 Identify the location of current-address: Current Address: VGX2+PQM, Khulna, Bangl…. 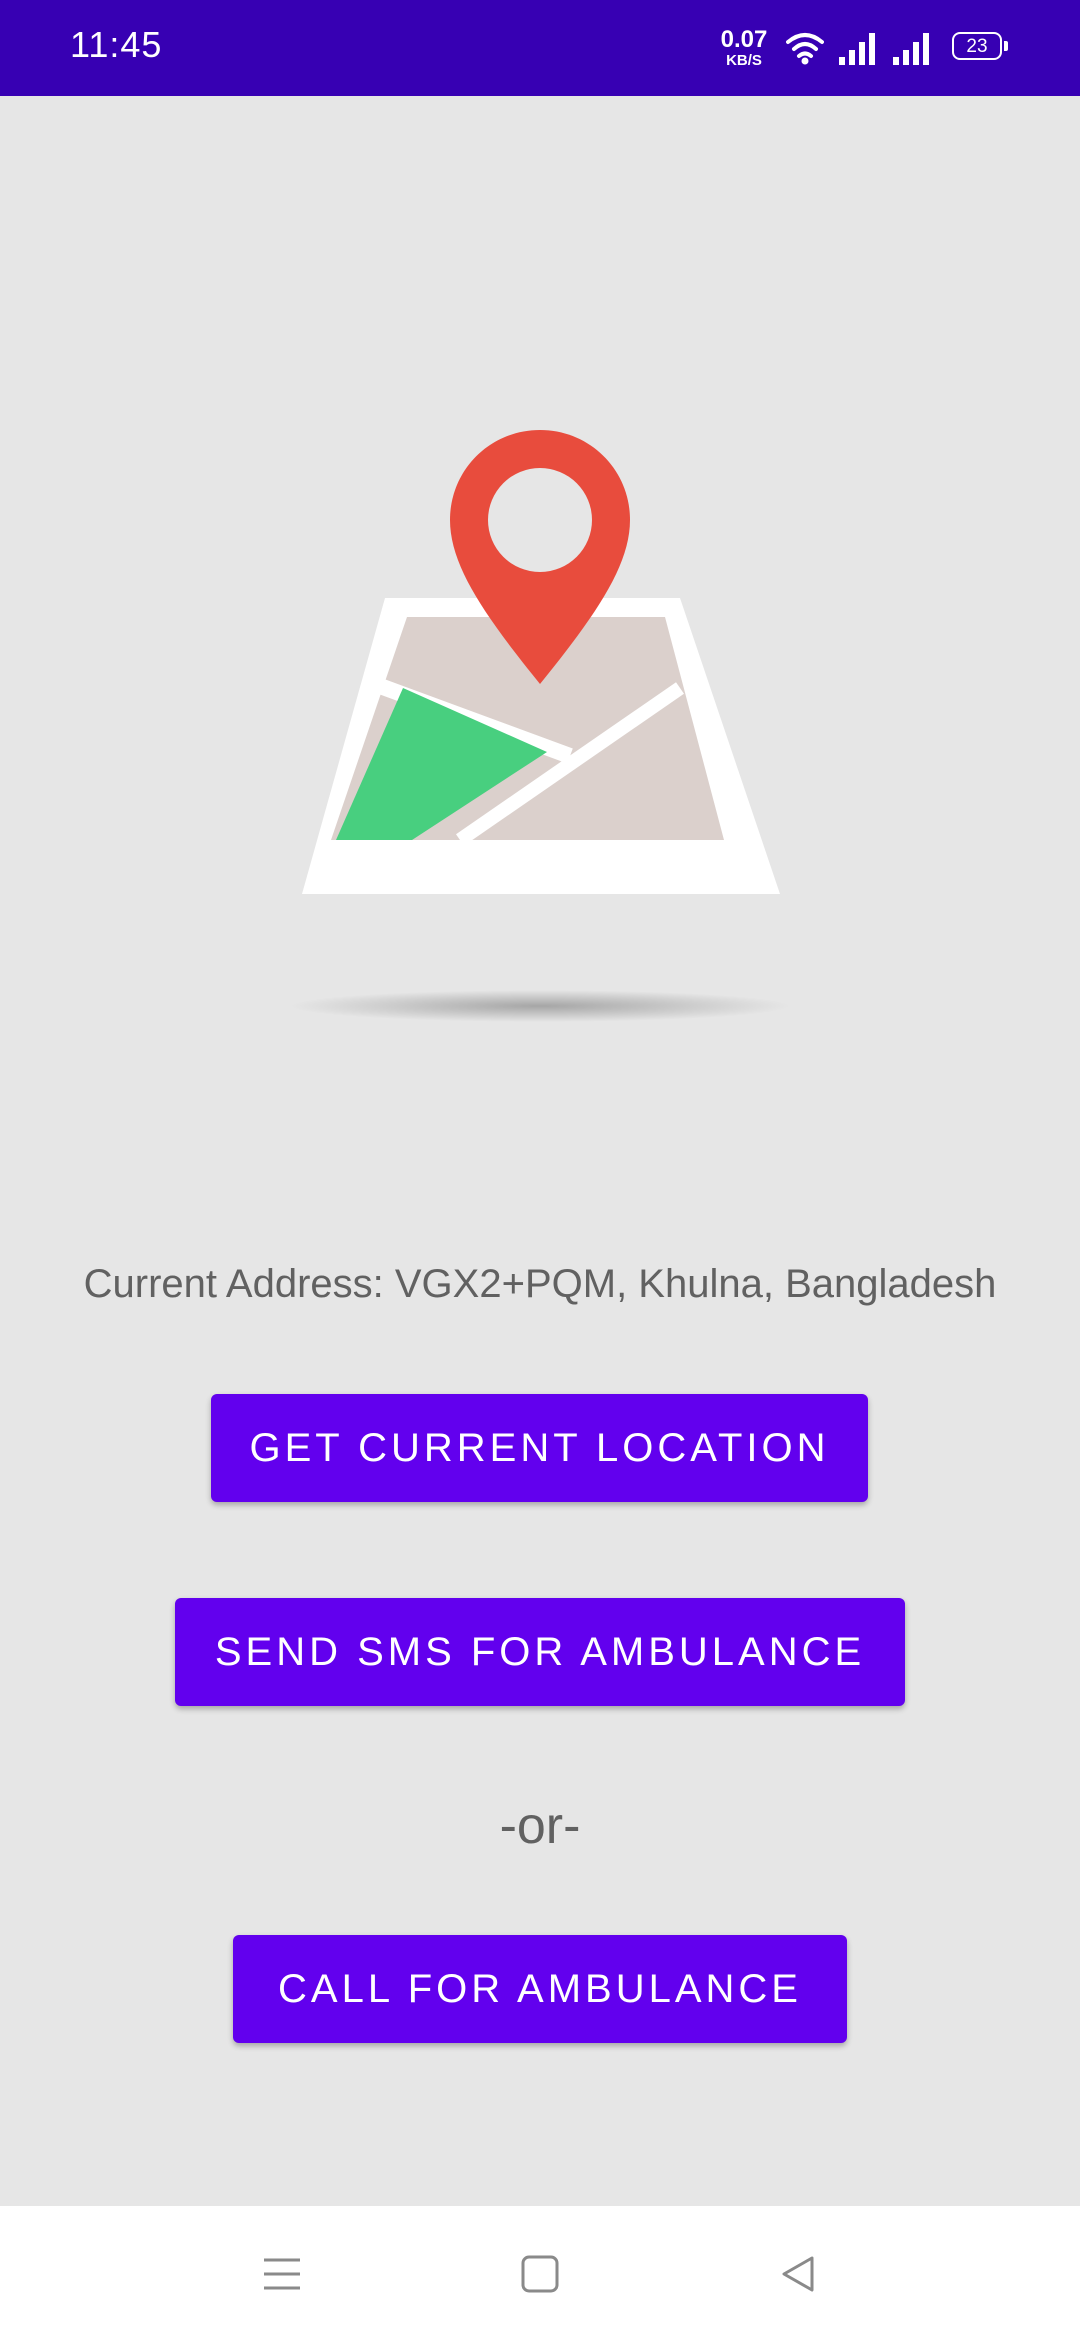
(540, 1284).